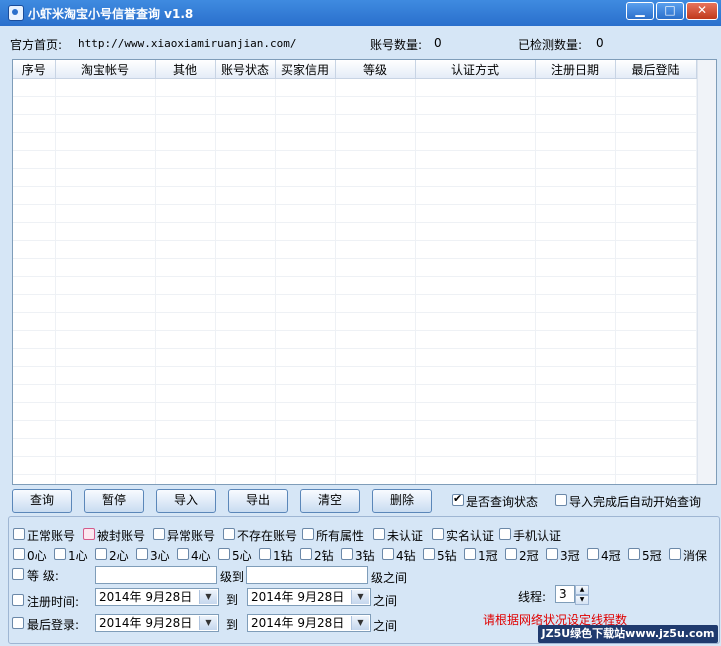  What do you see at coordinates (702, 11) in the screenshot?
I see `close-button: ✕` at bounding box center [702, 11].